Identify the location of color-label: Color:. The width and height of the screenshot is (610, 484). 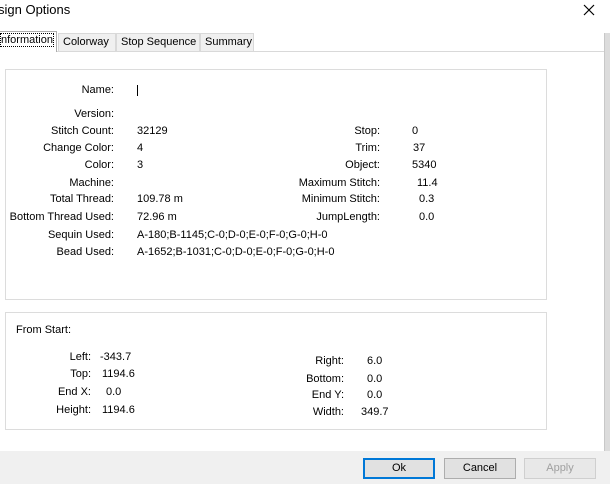
(99, 165).